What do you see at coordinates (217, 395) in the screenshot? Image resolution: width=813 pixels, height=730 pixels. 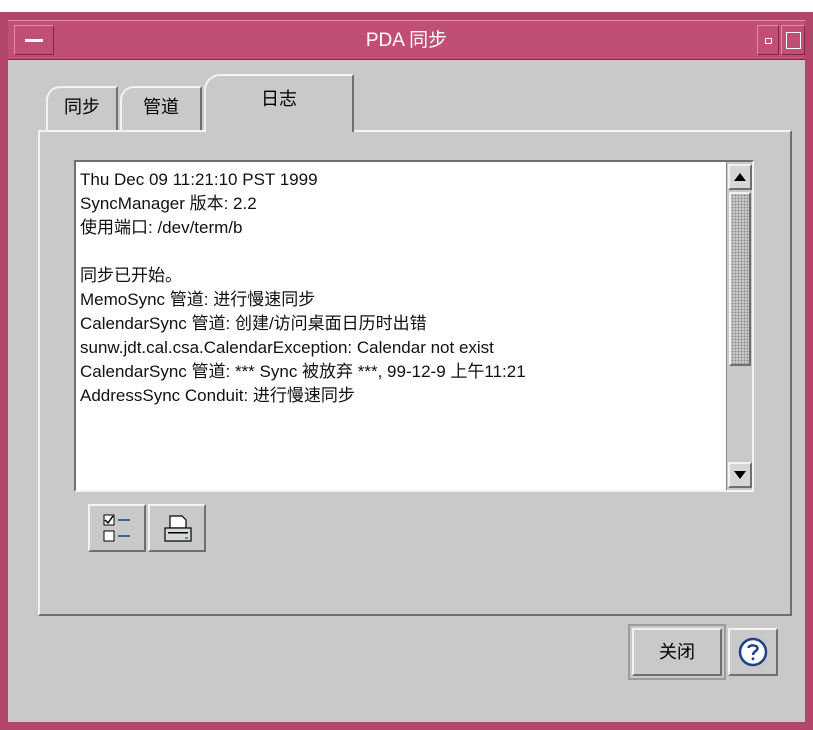 I see `log-line: AddressSync Conduit: 进行慢速同步` at bounding box center [217, 395].